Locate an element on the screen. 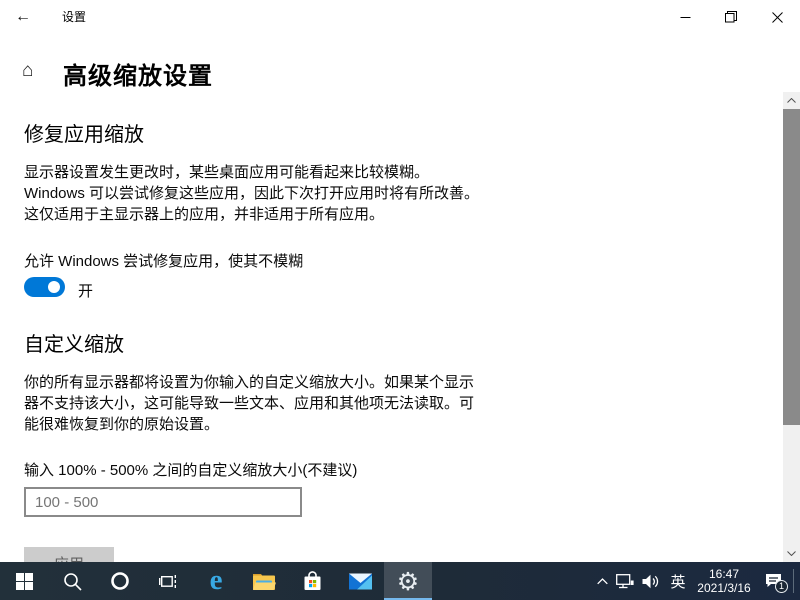  taskbar-search-button is located at coordinates (72, 581).